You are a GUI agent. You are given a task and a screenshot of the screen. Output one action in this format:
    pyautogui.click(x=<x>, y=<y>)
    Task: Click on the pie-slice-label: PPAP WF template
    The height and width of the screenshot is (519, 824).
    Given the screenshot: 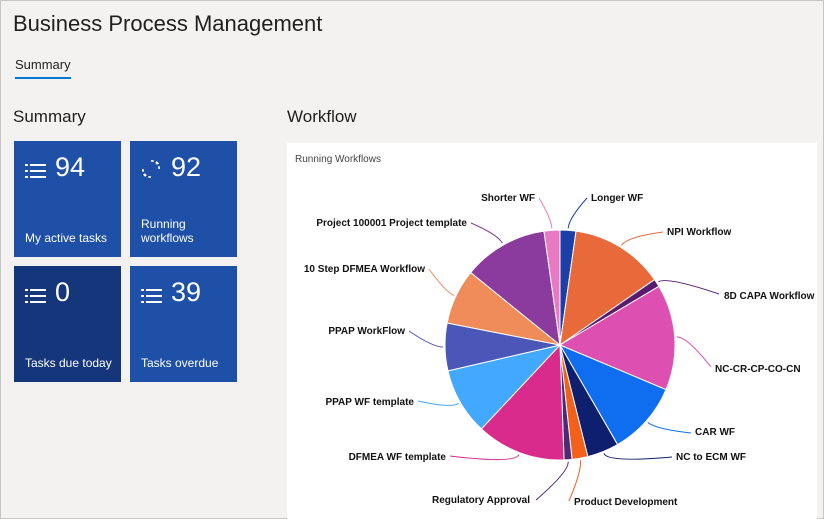 What is the action you would take?
    pyautogui.click(x=369, y=402)
    